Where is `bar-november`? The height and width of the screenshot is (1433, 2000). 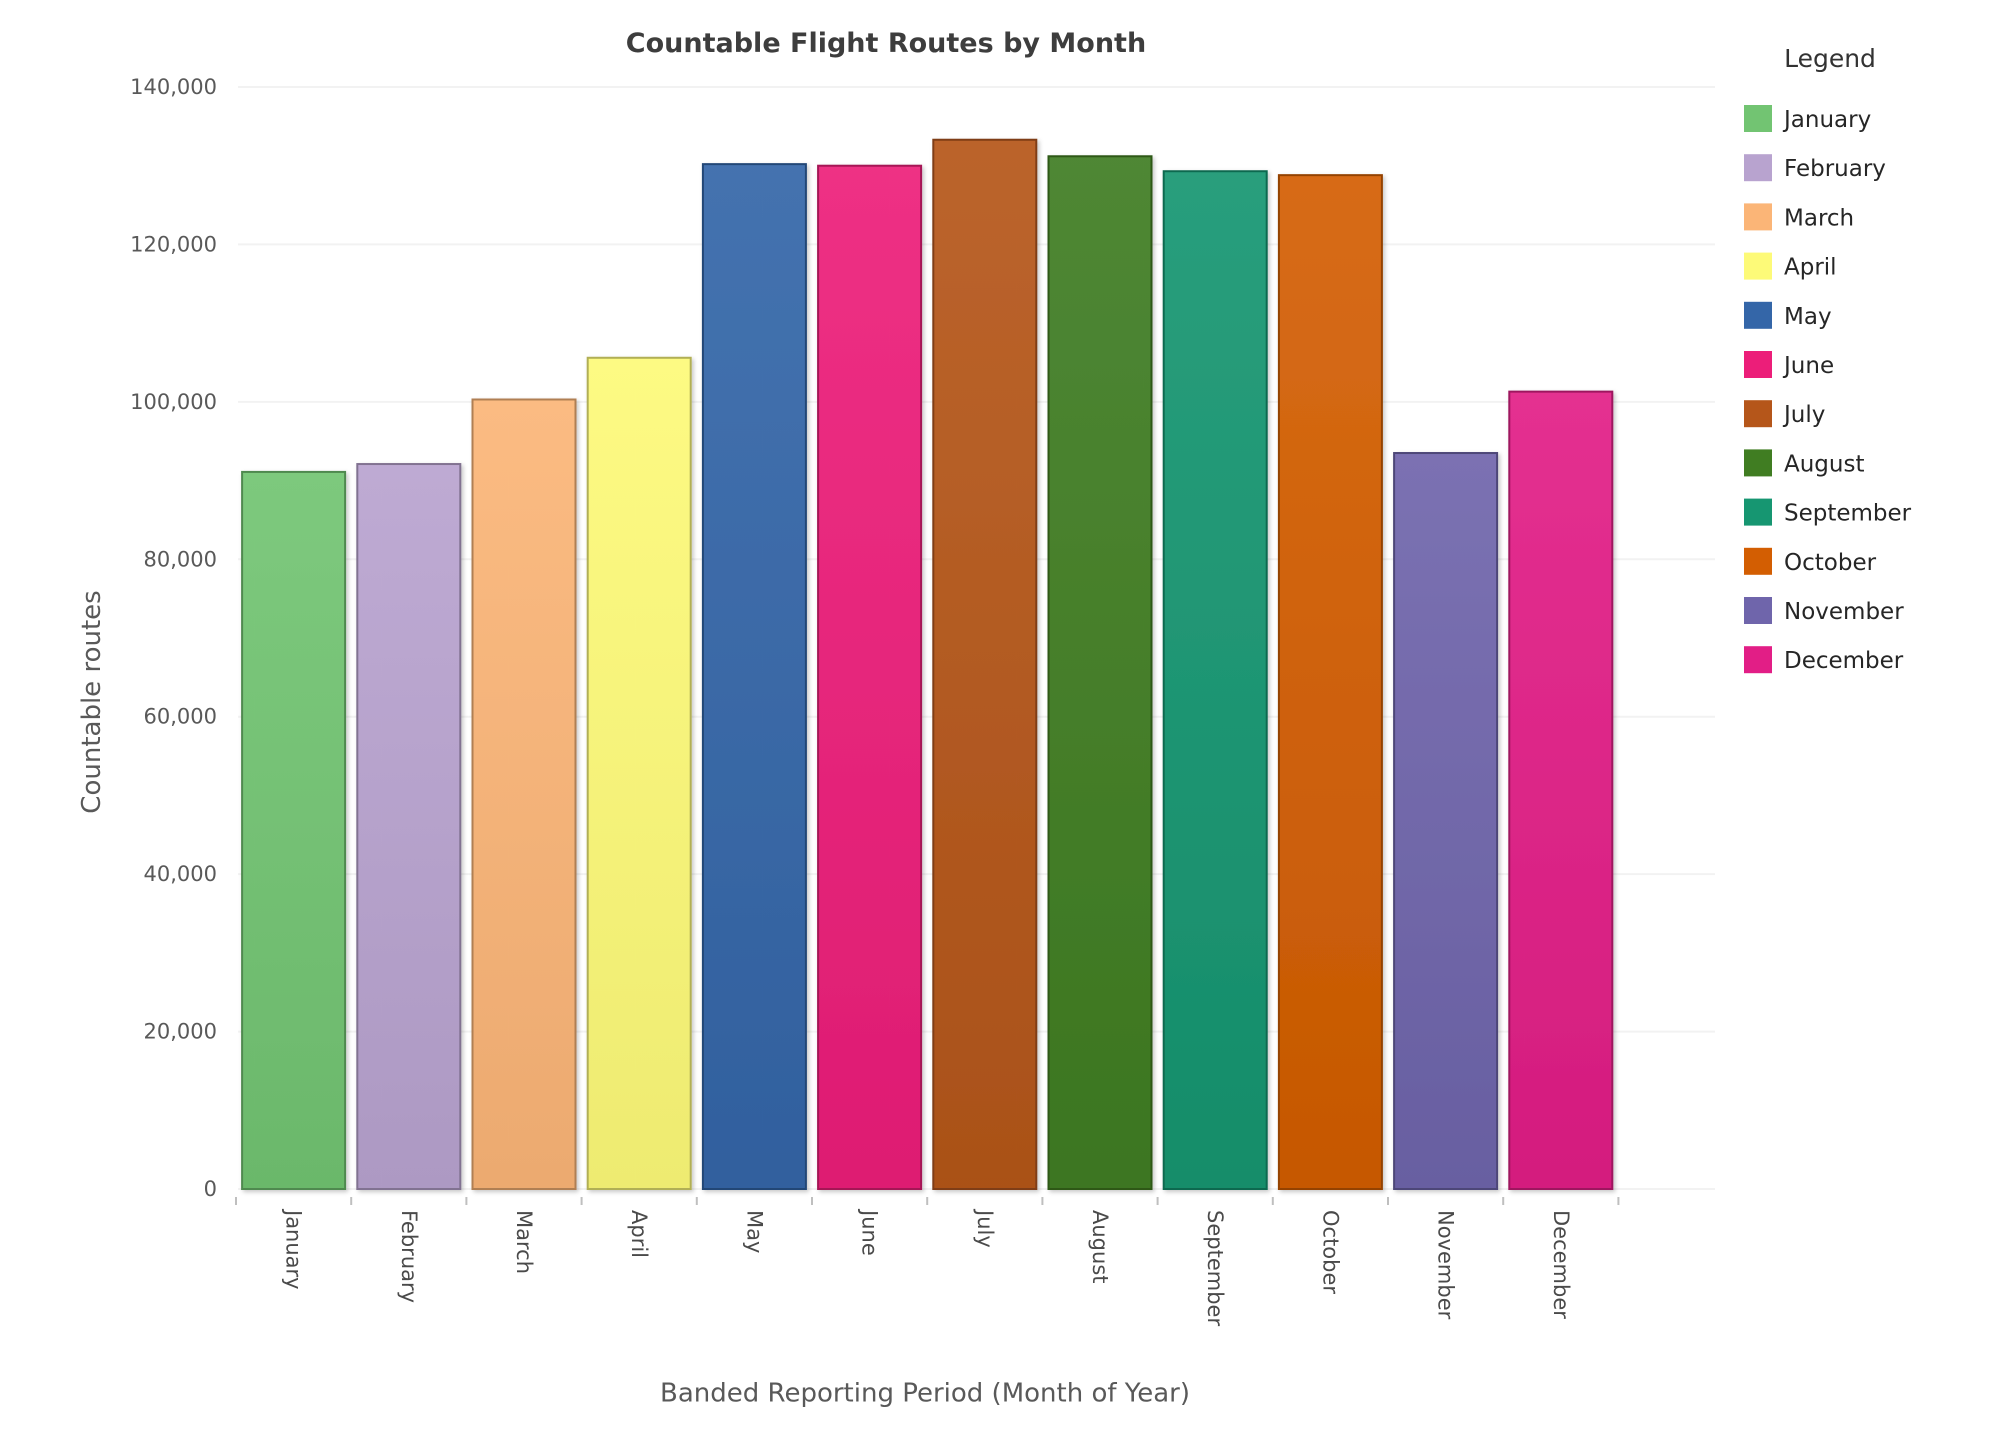 bar-november is located at coordinates (1446, 821).